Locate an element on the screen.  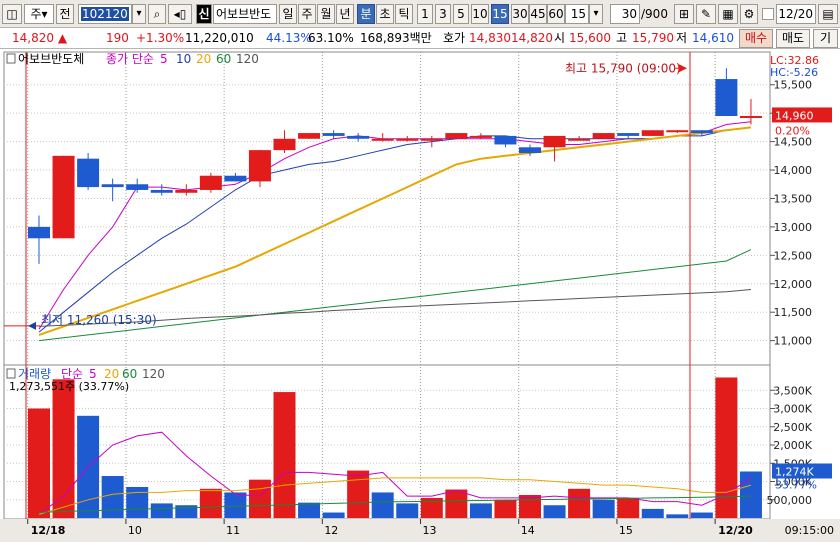
volume-tag-value: 1,274K is located at coordinates (794, 471).